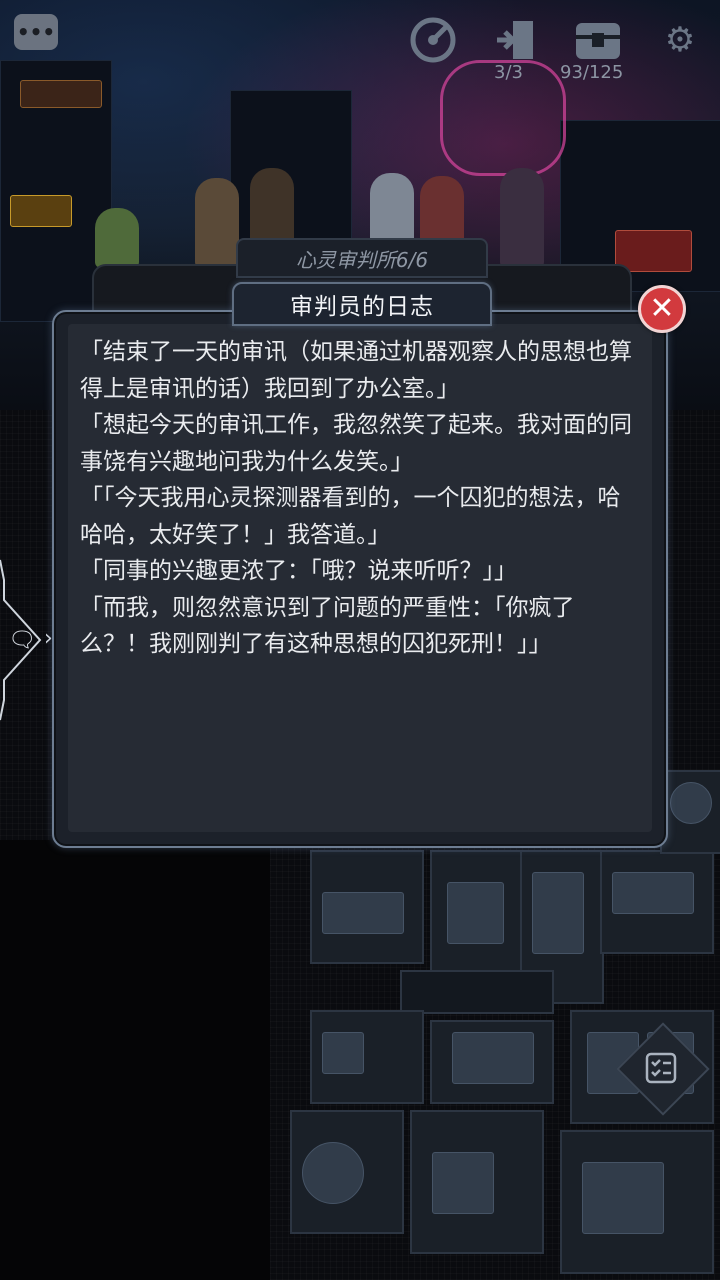 Image resolution: width=720 pixels, height=1280 pixels. Describe the element at coordinates (598, 40) in the screenshot. I see `chest-icon` at that location.